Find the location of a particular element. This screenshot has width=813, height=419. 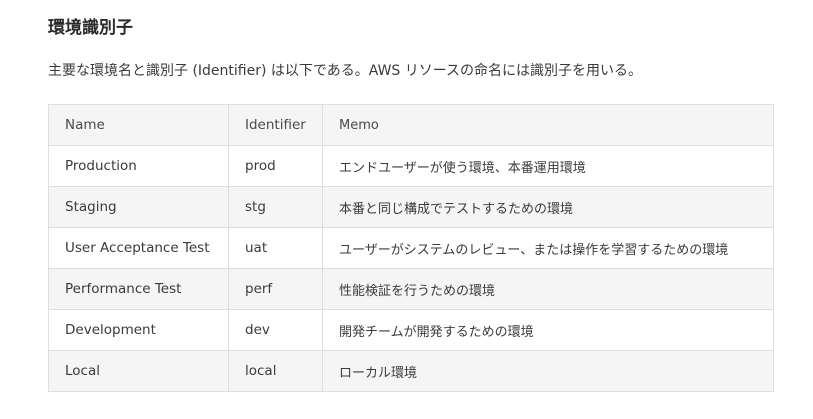

cell-name: Performance Test is located at coordinates (138, 289).